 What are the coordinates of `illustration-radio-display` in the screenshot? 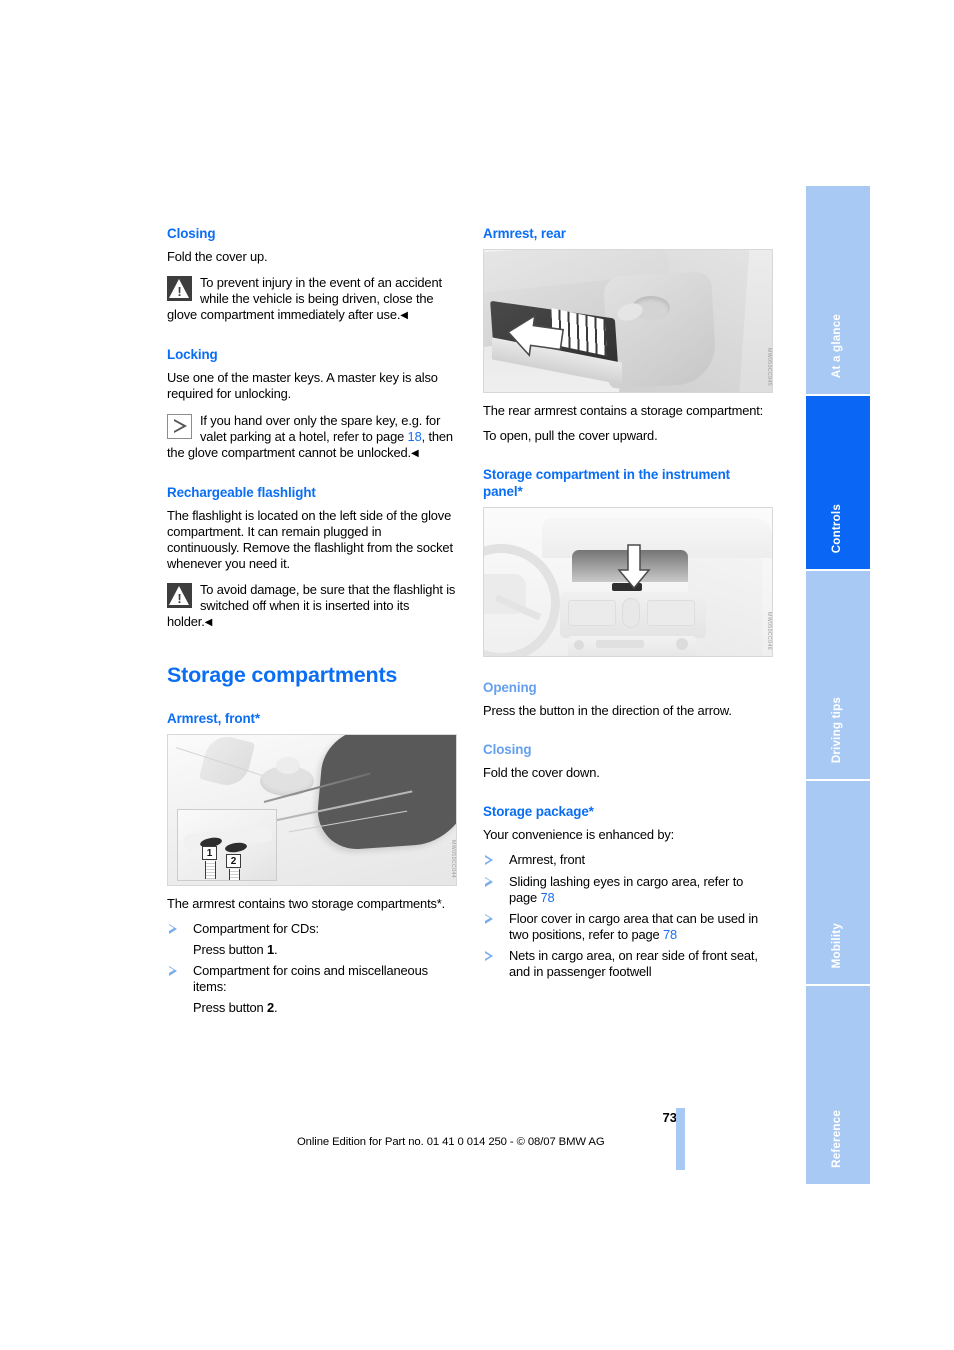 It's located at (620, 644).